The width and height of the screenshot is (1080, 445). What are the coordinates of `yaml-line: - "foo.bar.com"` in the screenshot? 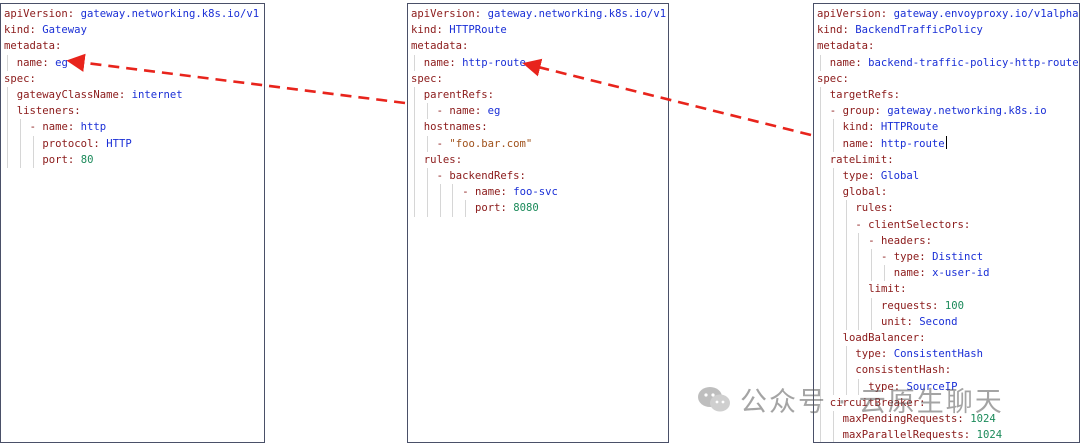 It's located at (485, 144).